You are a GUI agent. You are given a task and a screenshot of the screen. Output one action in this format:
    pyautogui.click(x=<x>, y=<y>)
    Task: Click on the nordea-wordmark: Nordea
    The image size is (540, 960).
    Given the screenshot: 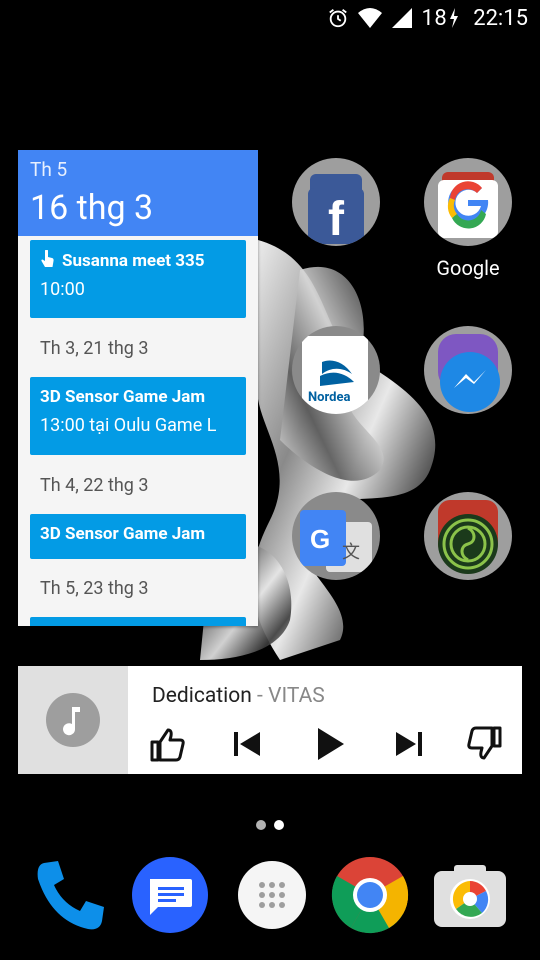 What is the action you would take?
    pyautogui.click(x=329, y=397)
    